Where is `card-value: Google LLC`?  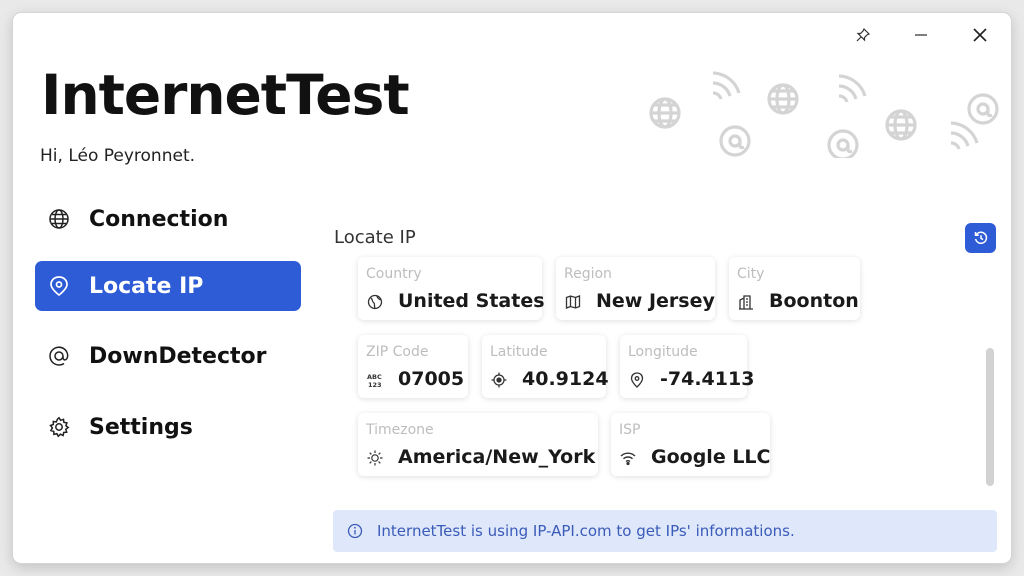
card-value: Google LLC is located at coordinates (711, 457).